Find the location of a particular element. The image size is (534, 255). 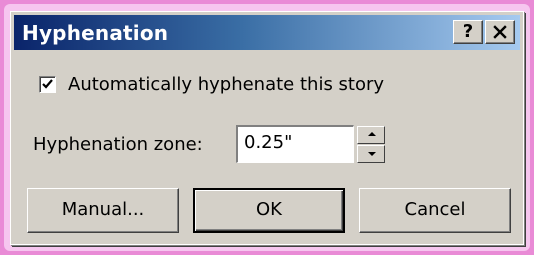

spin-up-button is located at coordinates (371, 135).